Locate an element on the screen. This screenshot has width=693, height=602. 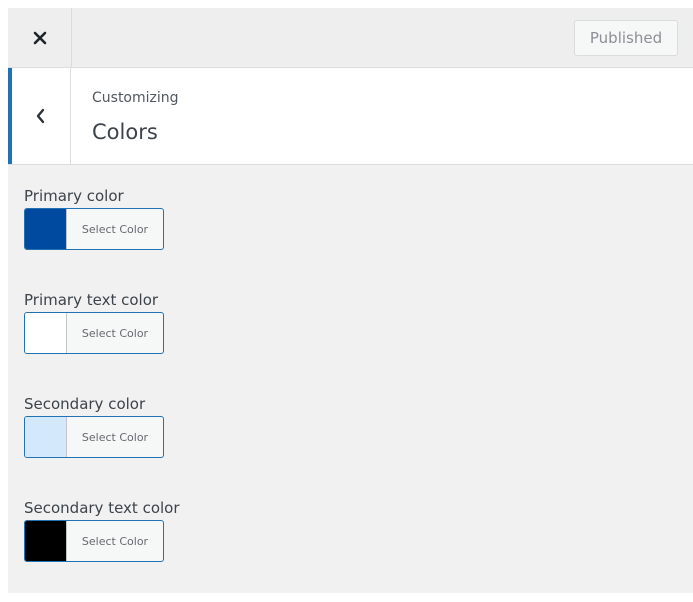
close-button is located at coordinates (40, 37).